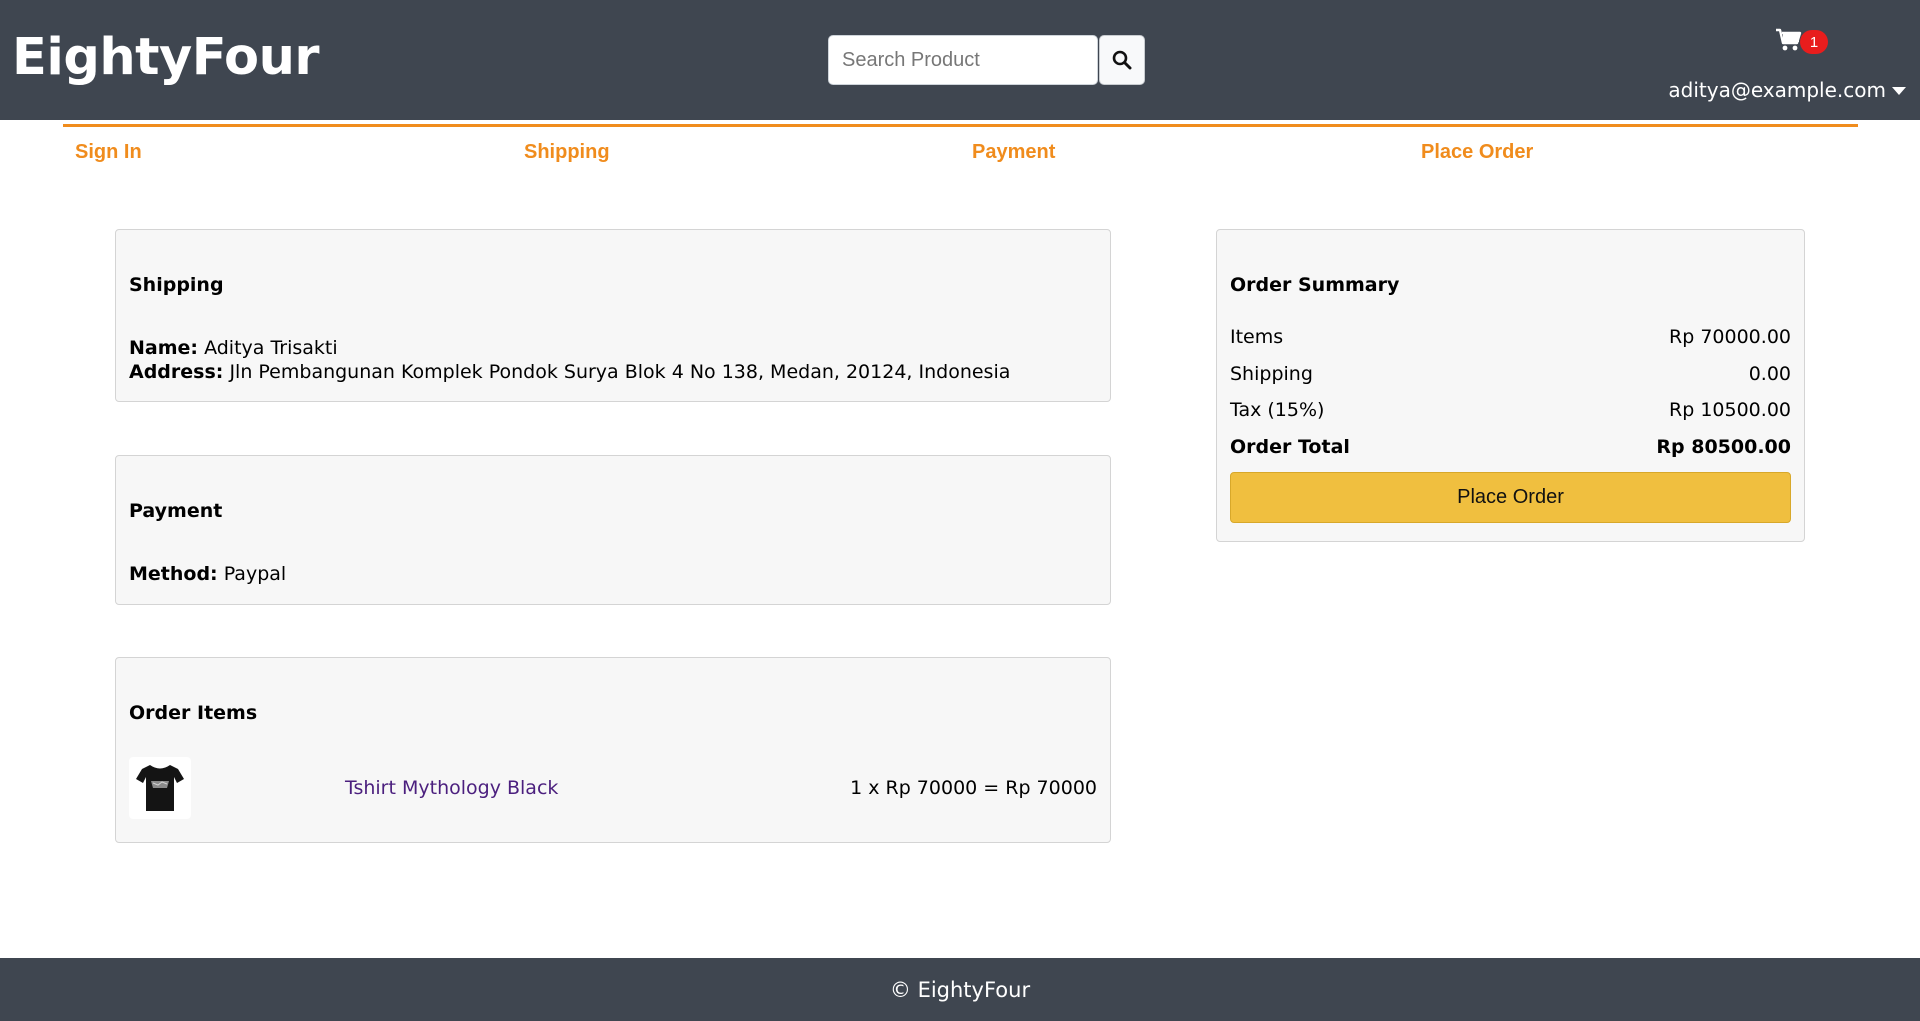  Describe the element at coordinates (1730, 410) in the screenshot. I see `summary-tax-value: Rp 10500.00` at that location.